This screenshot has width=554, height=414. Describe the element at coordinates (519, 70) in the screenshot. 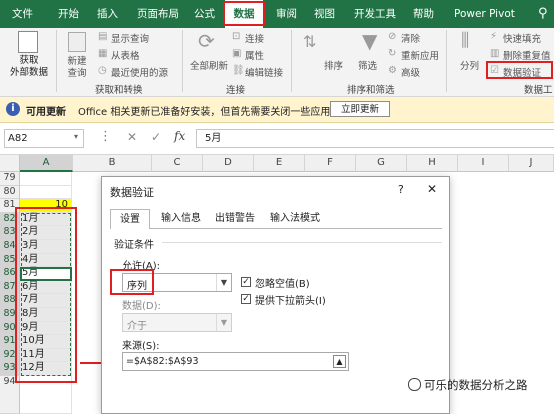

I see `data-validation-highlight` at that location.